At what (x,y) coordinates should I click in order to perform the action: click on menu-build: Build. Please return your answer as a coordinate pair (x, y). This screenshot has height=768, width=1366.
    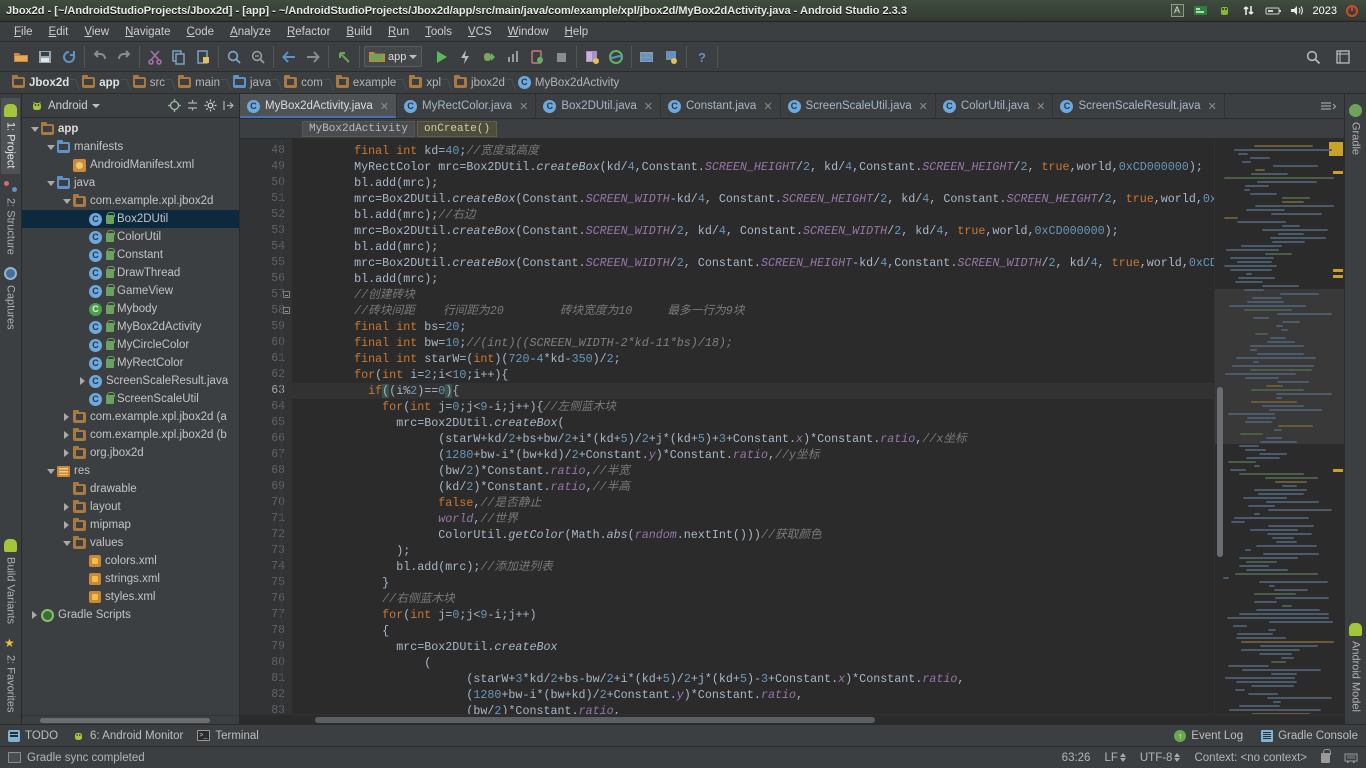
    Looking at the image, I should click on (359, 32).